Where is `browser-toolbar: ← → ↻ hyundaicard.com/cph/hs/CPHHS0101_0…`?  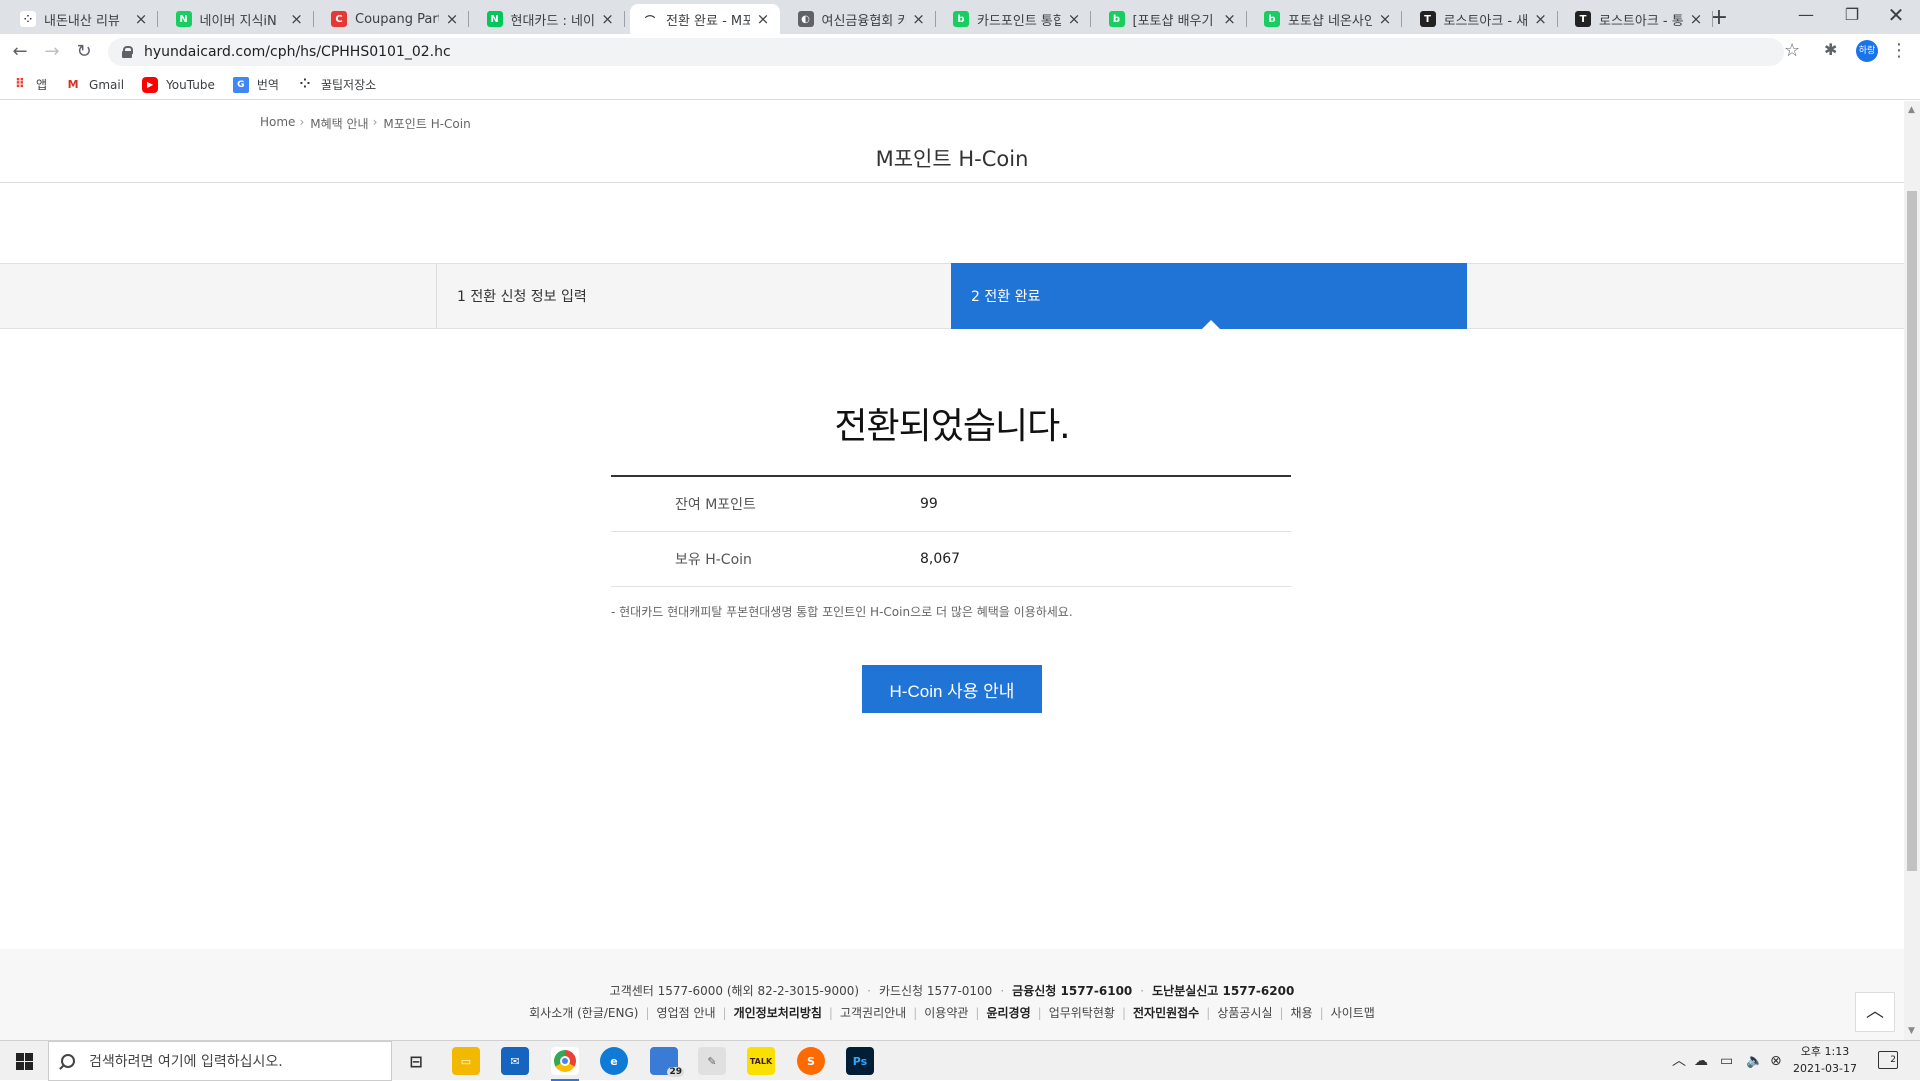 browser-toolbar: ← → ↻ hyundaicard.com/cph/hs/CPHHS0101_0… is located at coordinates (960, 52).